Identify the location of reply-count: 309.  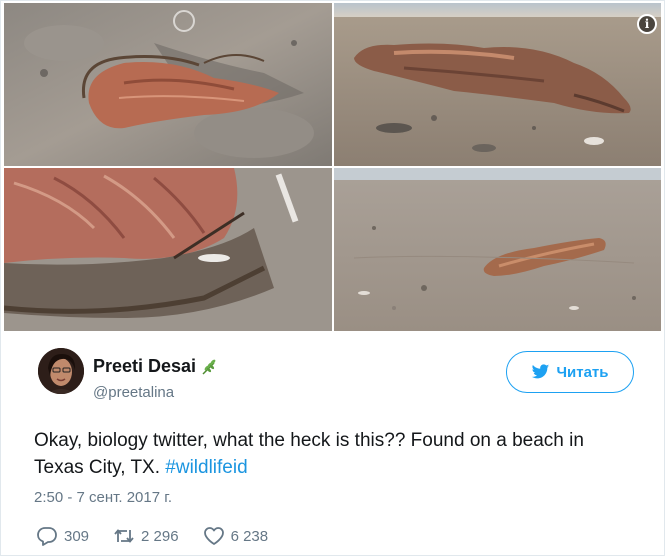
(77, 536).